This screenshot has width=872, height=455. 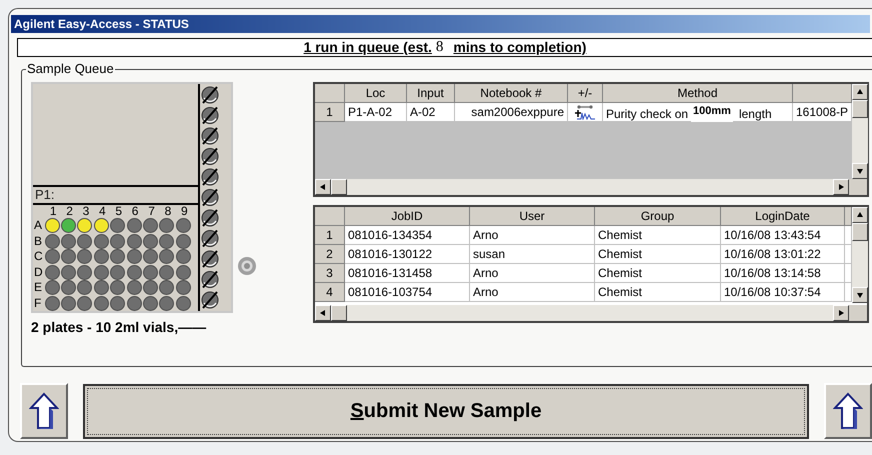 I want to click on submit-button: Submit New Sample, so click(x=446, y=411).